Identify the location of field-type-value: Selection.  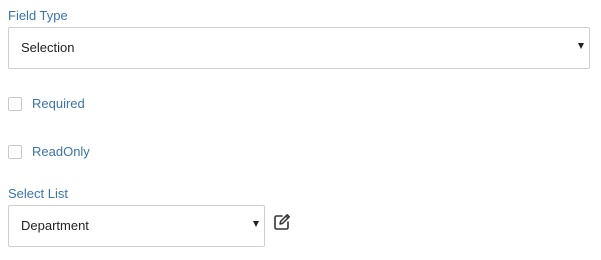
(48, 47).